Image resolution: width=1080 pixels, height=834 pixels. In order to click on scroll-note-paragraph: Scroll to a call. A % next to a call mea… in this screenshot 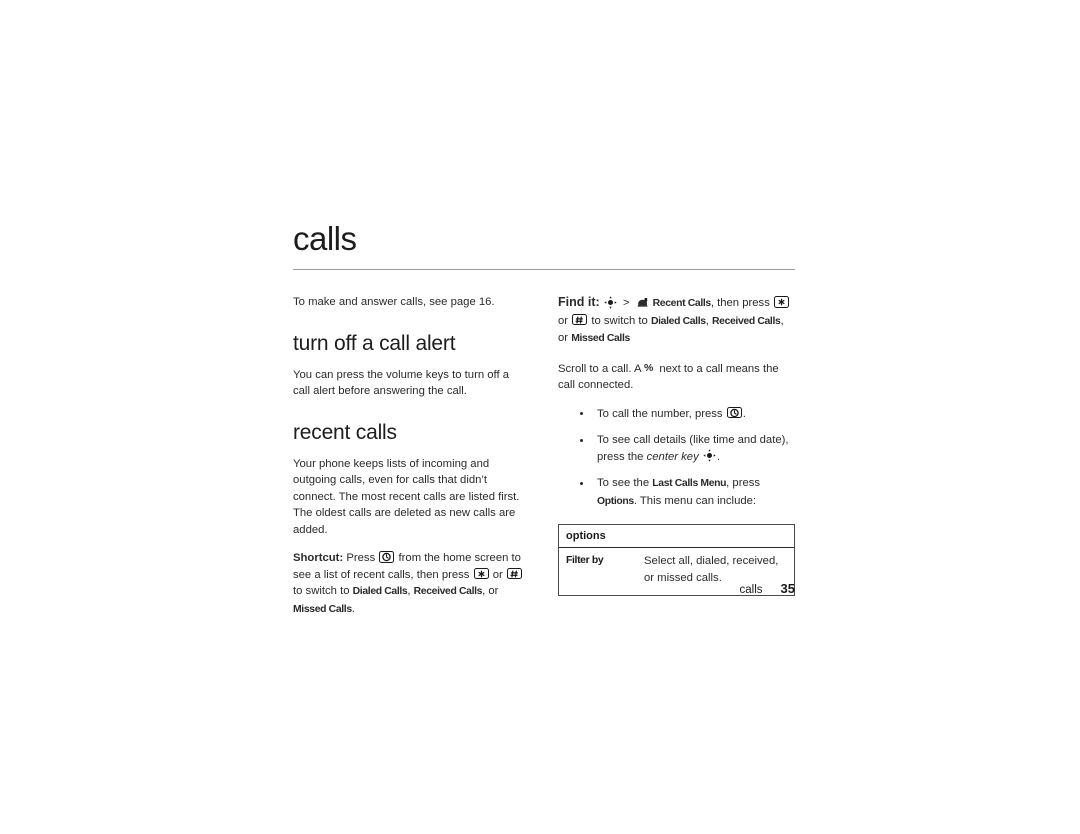, I will do `click(676, 377)`.